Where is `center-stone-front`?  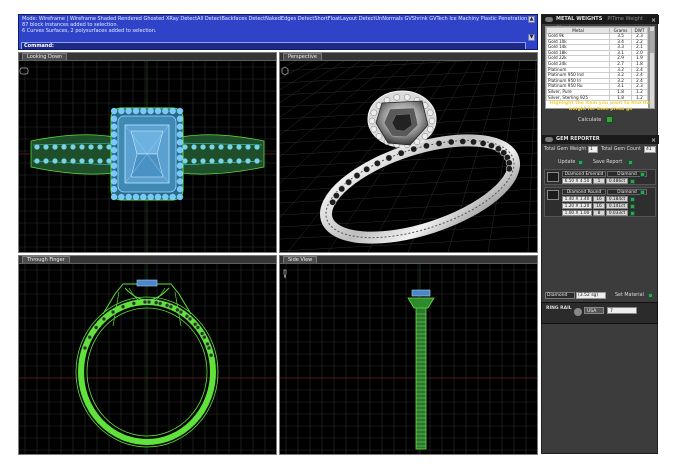 center-stone-front is located at coordinates (147, 283).